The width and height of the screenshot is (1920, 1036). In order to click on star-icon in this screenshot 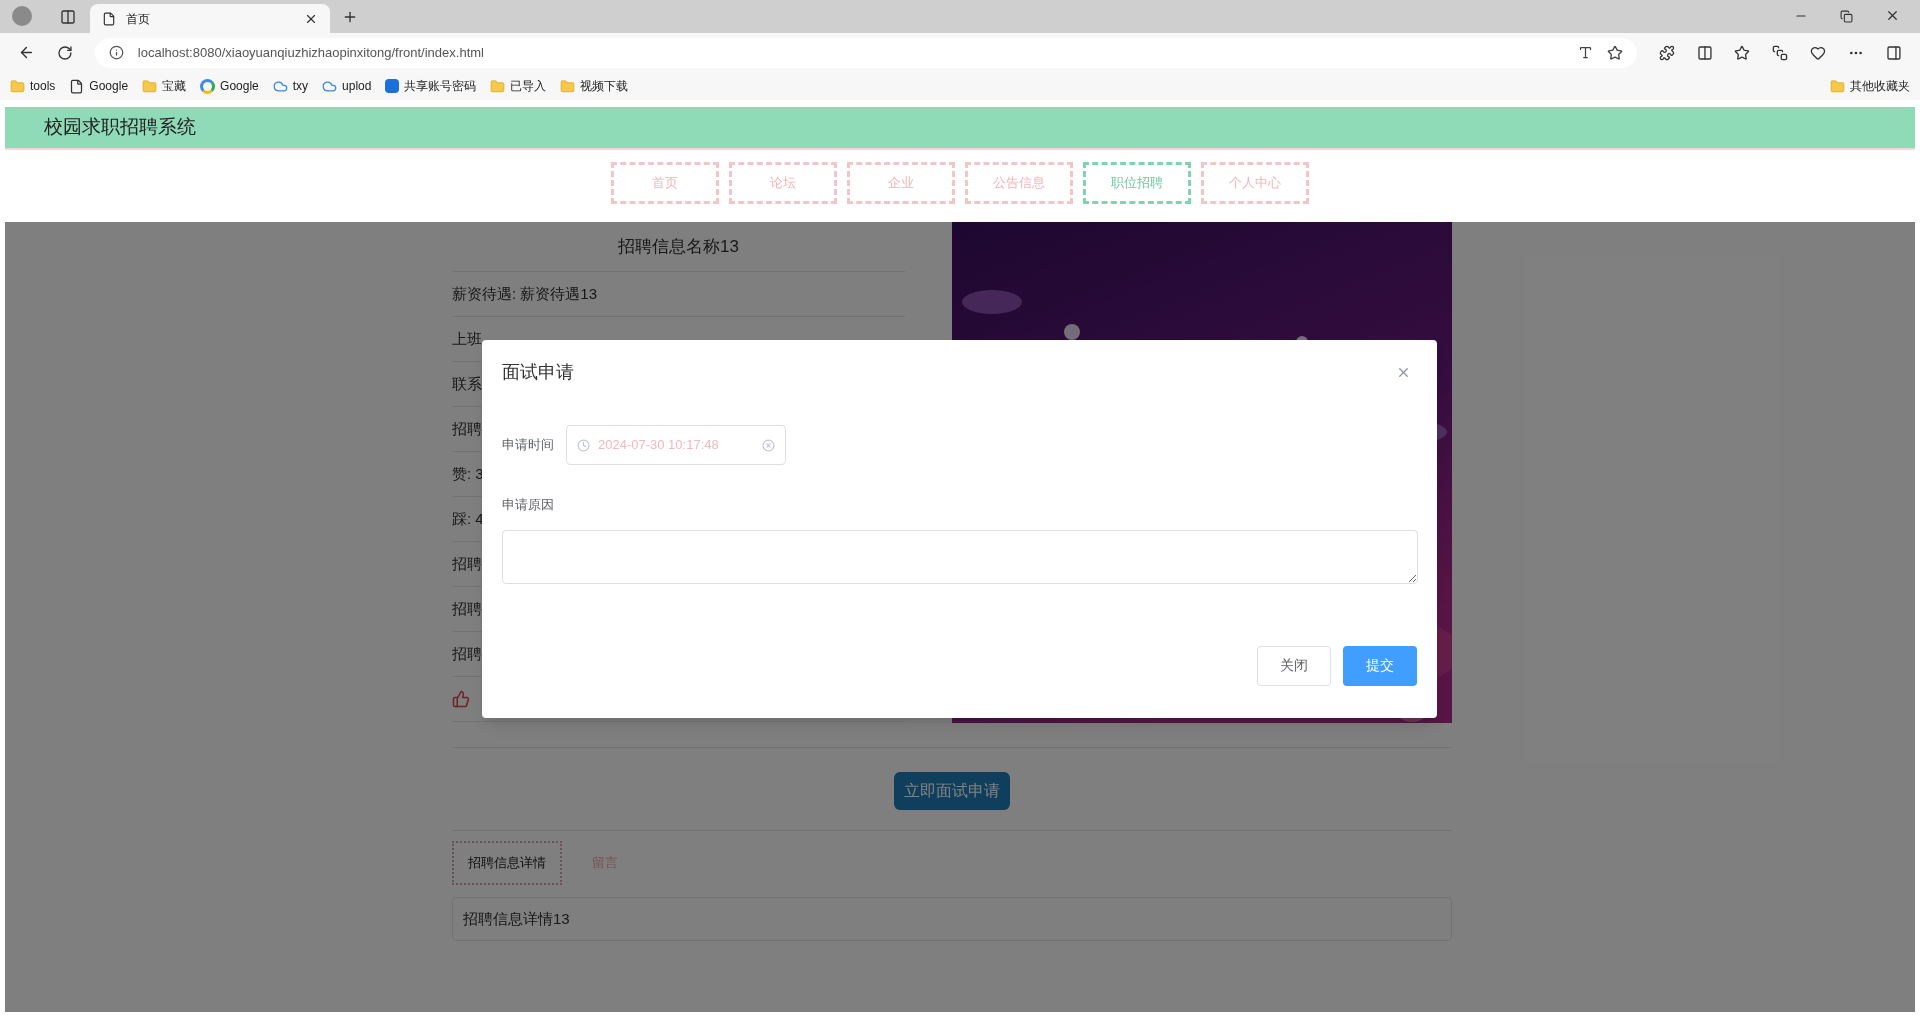, I will do `click(1614, 52)`.